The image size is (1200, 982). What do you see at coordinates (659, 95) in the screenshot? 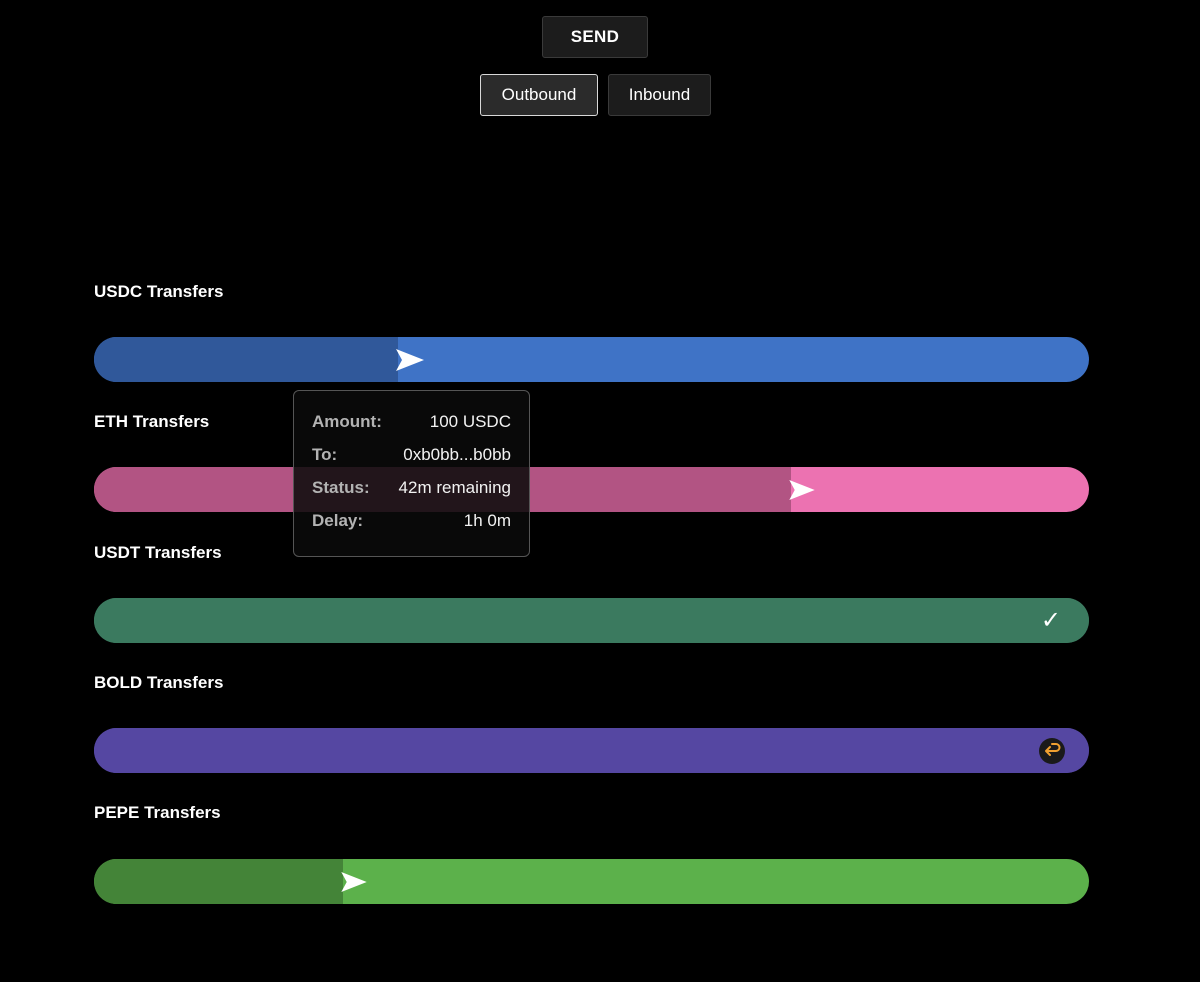
I see `tab-inbound: Inbound` at bounding box center [659, 95].